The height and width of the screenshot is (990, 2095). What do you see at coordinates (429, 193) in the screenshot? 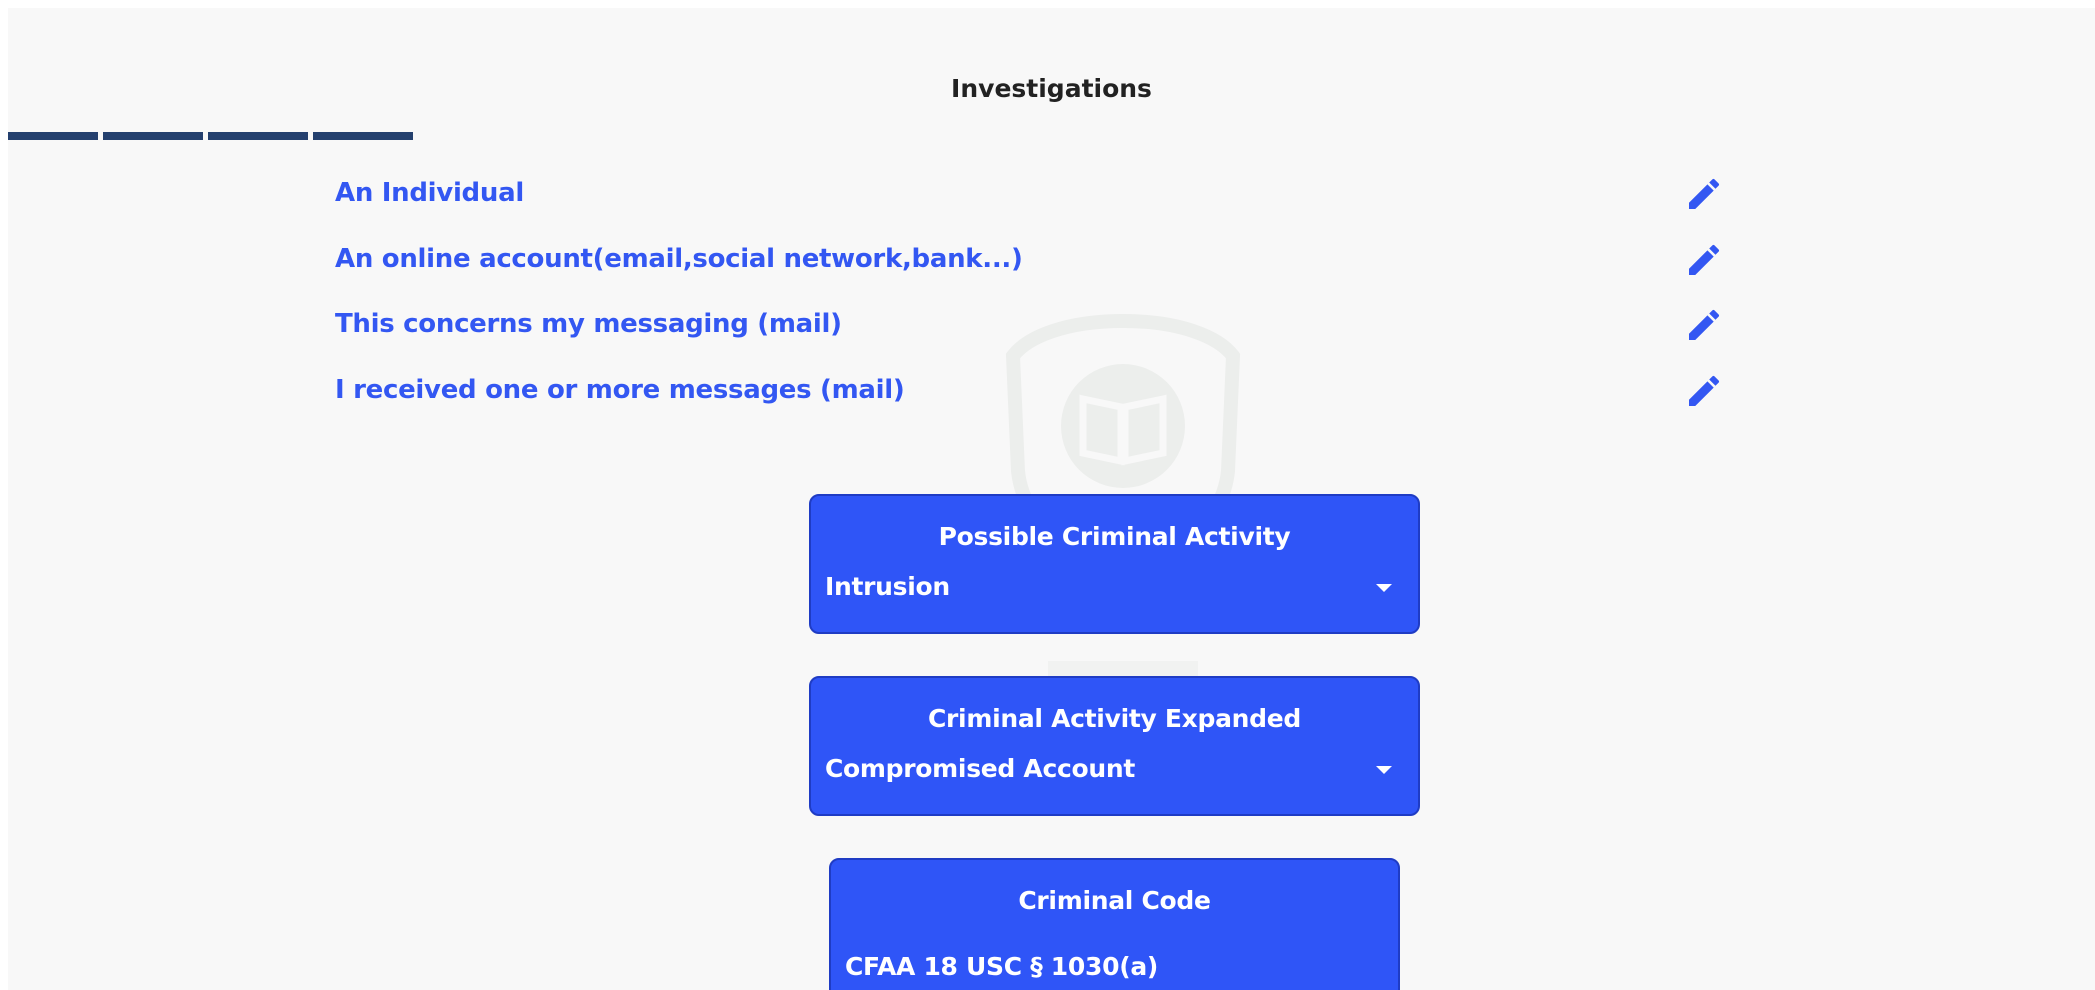
I see `investigation-item-label: An Individual` at bounding box center [429, 193].